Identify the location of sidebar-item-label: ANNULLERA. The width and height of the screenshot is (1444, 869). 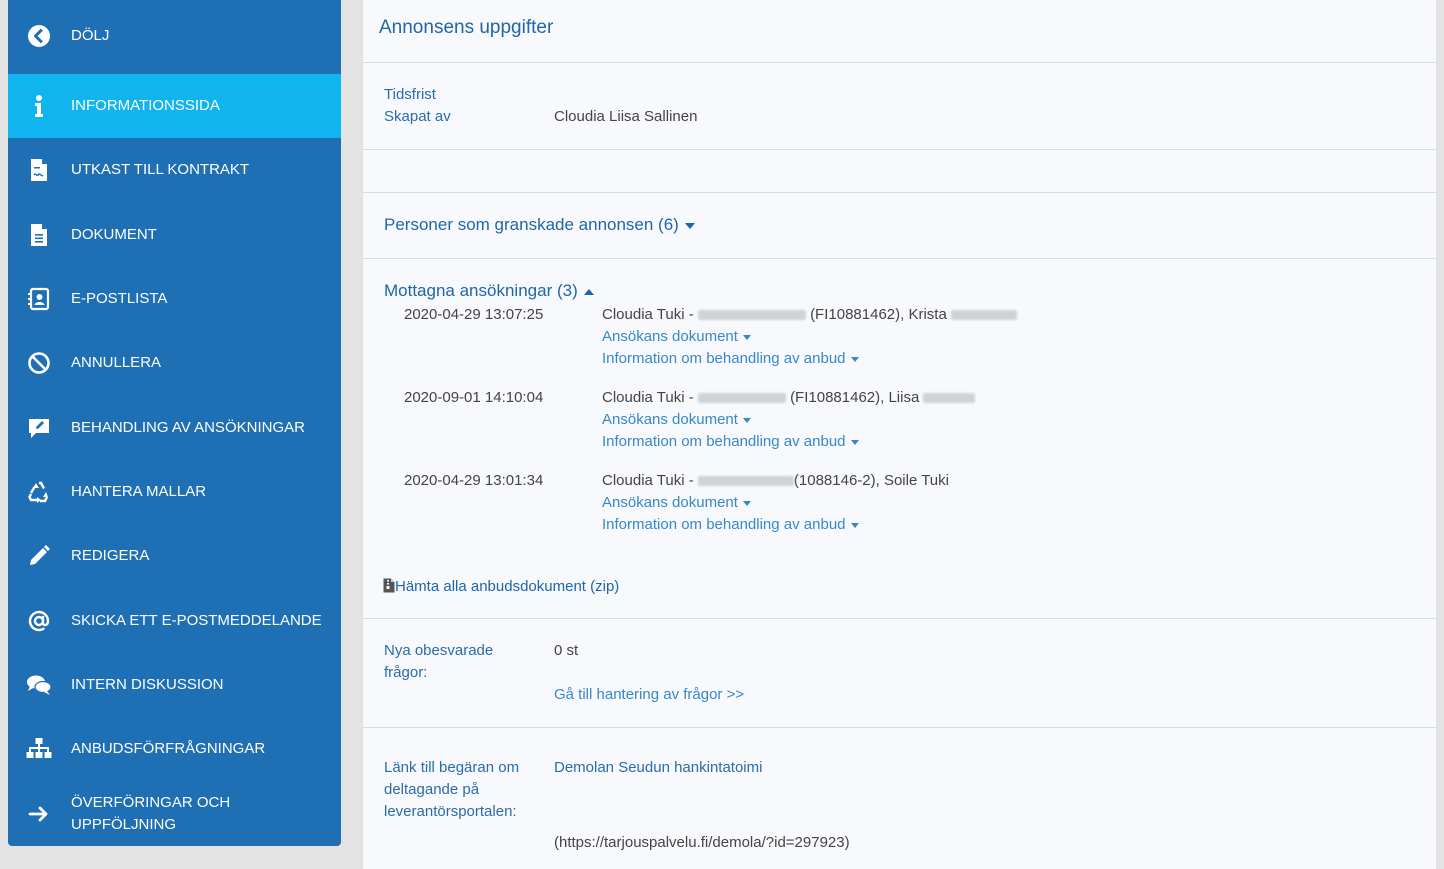
(116, 362).